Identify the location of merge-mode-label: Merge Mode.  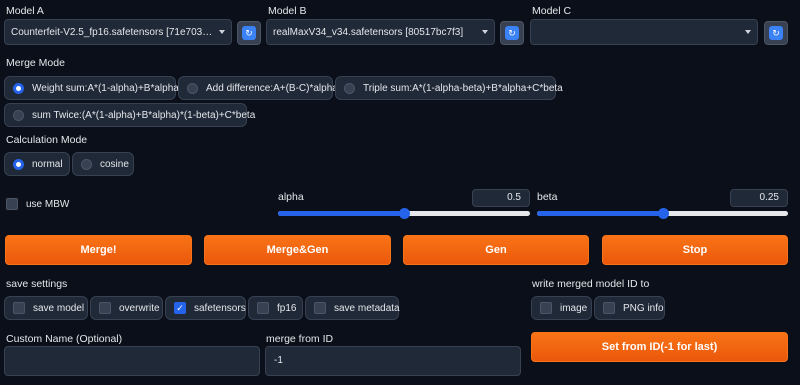
(35, 63).